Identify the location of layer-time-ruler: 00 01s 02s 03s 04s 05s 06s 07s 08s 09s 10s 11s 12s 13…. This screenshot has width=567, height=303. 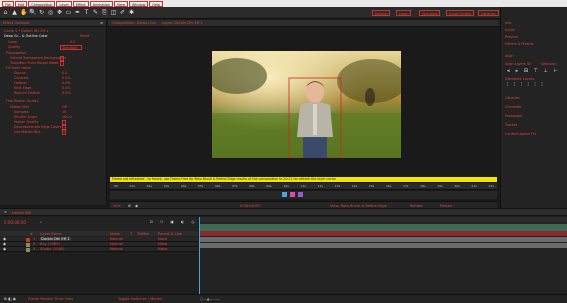
(303, 186).